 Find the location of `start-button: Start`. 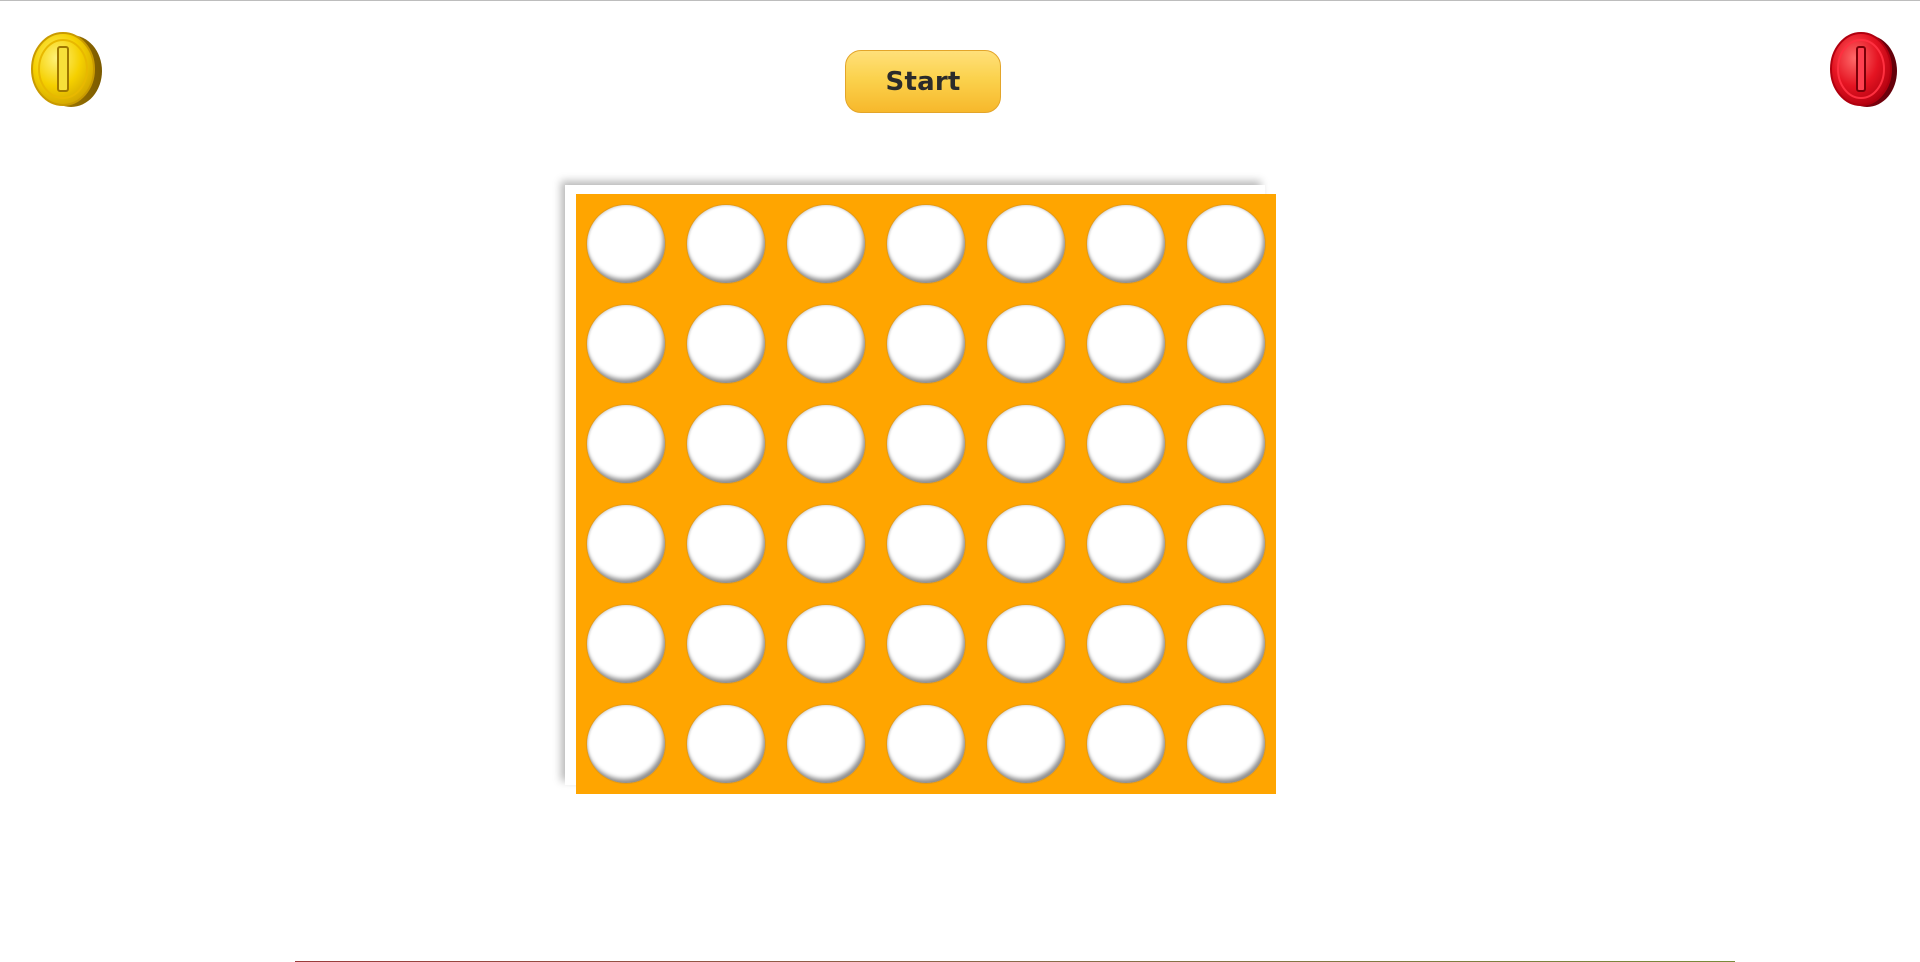

start-button: Start is located at coordinates (923, 81).